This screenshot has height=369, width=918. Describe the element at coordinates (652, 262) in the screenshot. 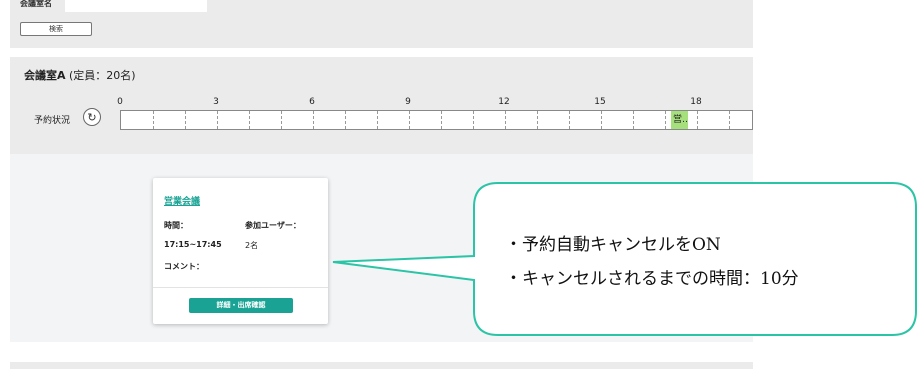

I see `callout-text: ・予約自動キャンセルをON ・キャンセルされるまでの時間：10分` at that location.